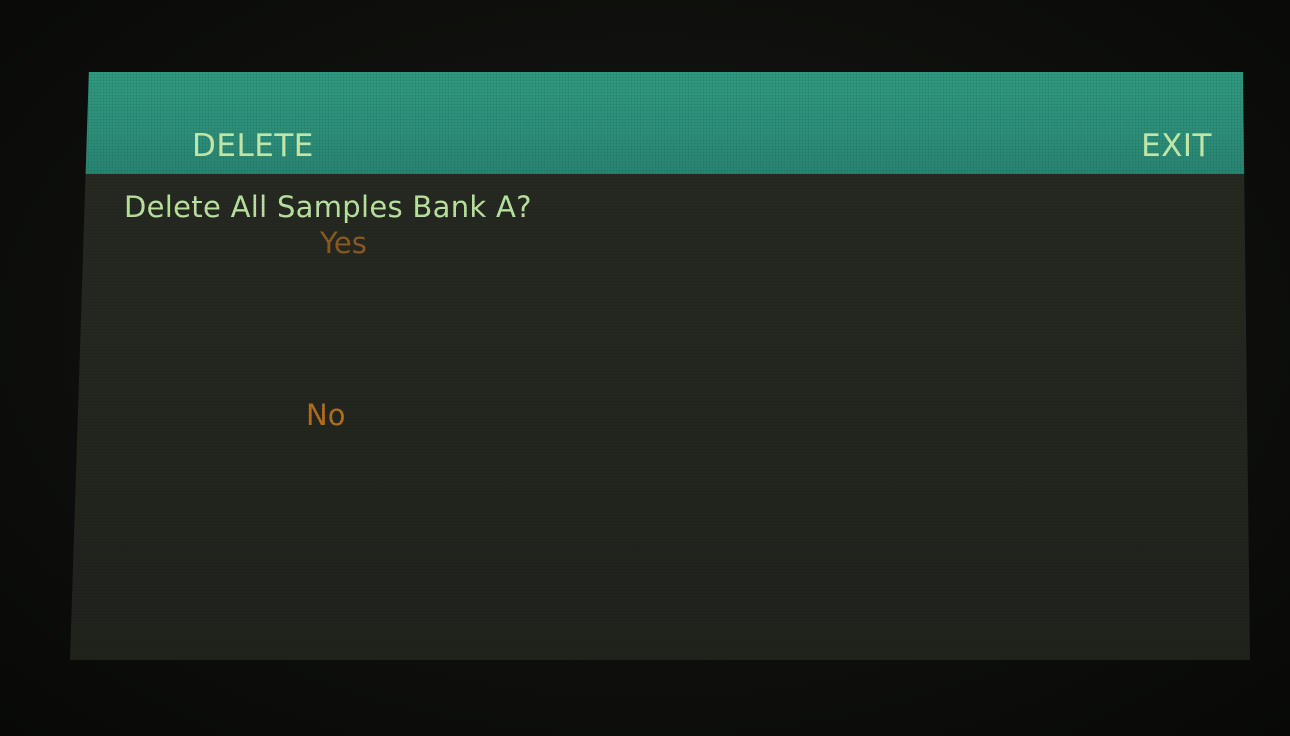 The image size is (1290, 736). What do you see at coordinates (328, 207) in the screenshot?
I see `confirm-prompt: Delete All Samples Bank A?` at bounding box center [328, 207].